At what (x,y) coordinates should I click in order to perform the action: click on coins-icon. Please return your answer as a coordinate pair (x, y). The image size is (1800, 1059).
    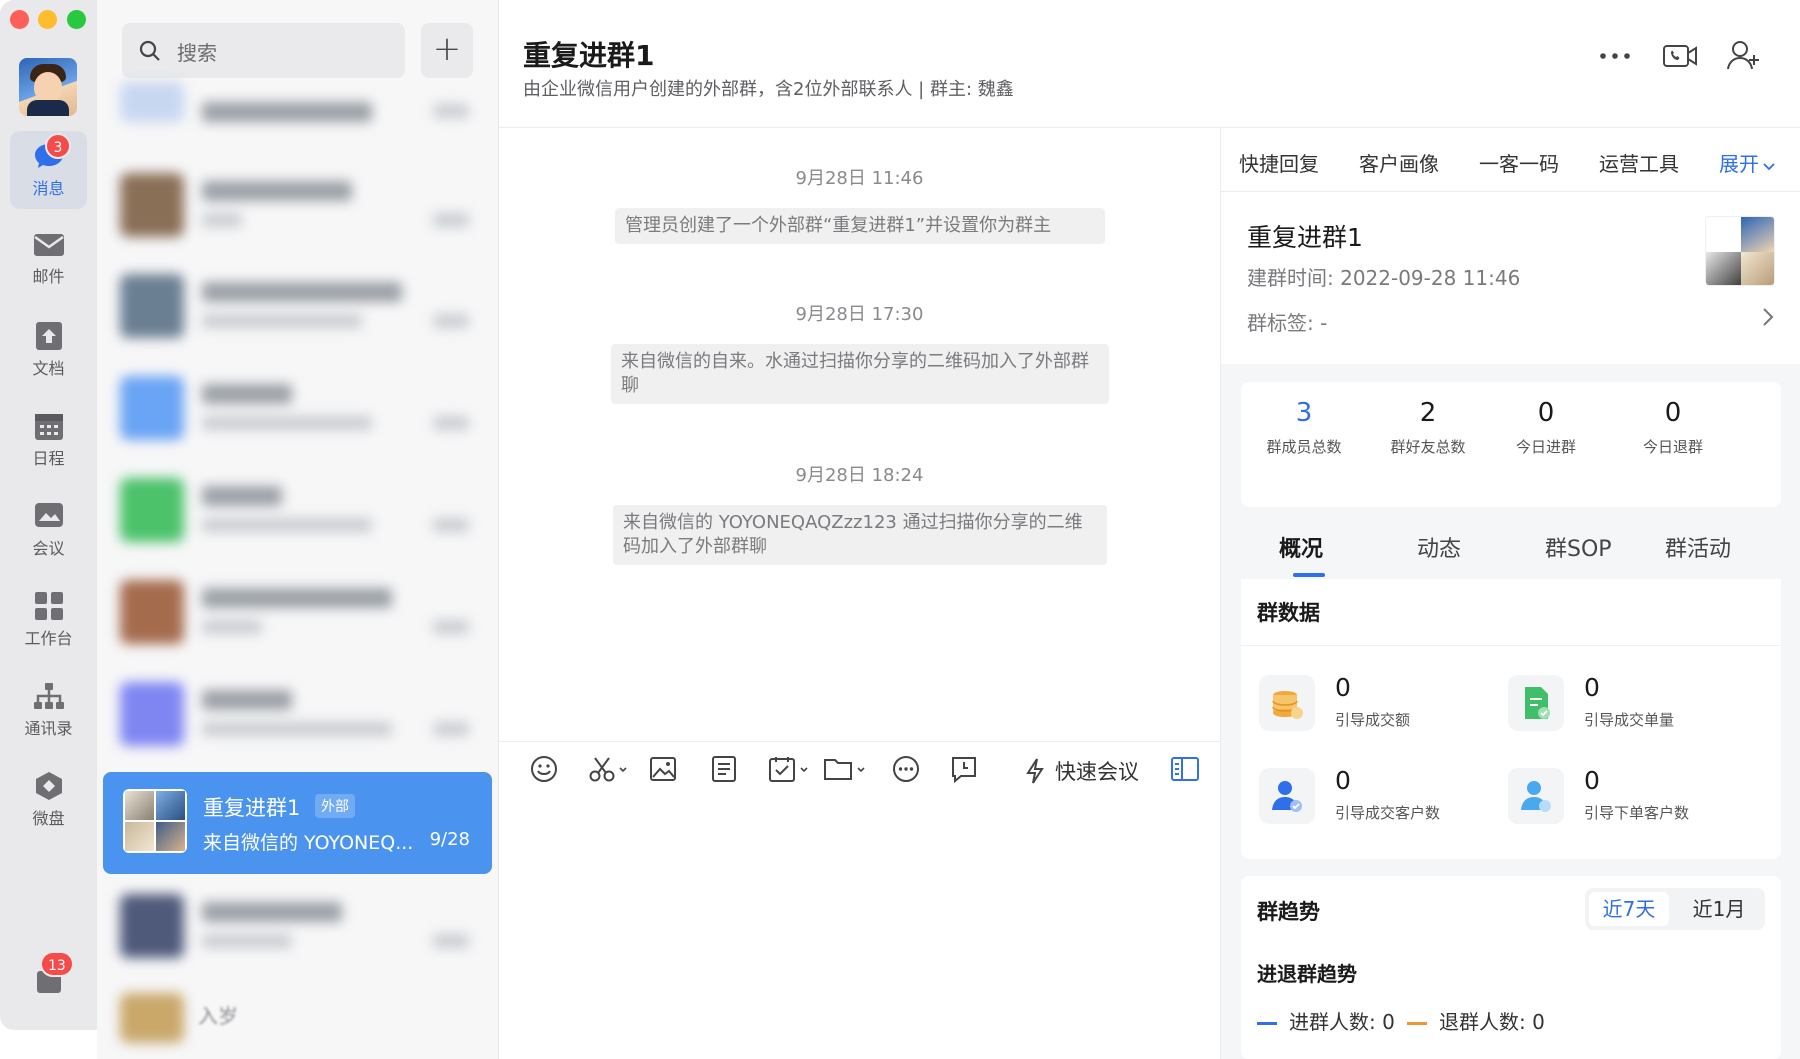
    Looking at the image, I should click on (1287, 705).